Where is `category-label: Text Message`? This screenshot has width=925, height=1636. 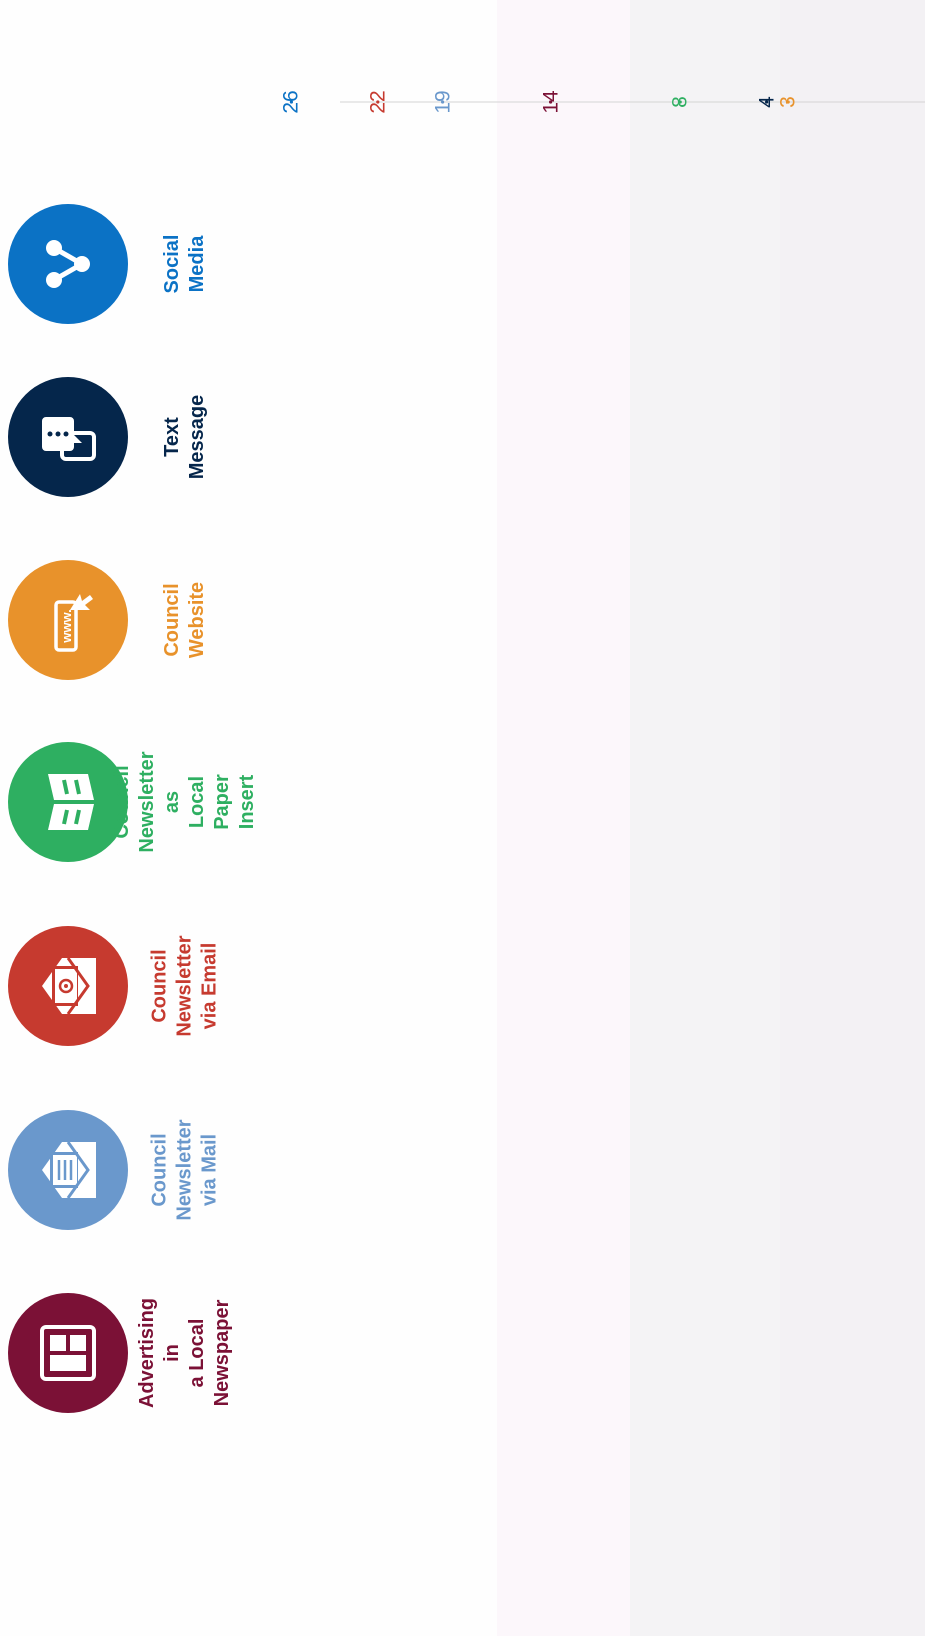
category-label: Text Message is located at coordinates (184, 437).